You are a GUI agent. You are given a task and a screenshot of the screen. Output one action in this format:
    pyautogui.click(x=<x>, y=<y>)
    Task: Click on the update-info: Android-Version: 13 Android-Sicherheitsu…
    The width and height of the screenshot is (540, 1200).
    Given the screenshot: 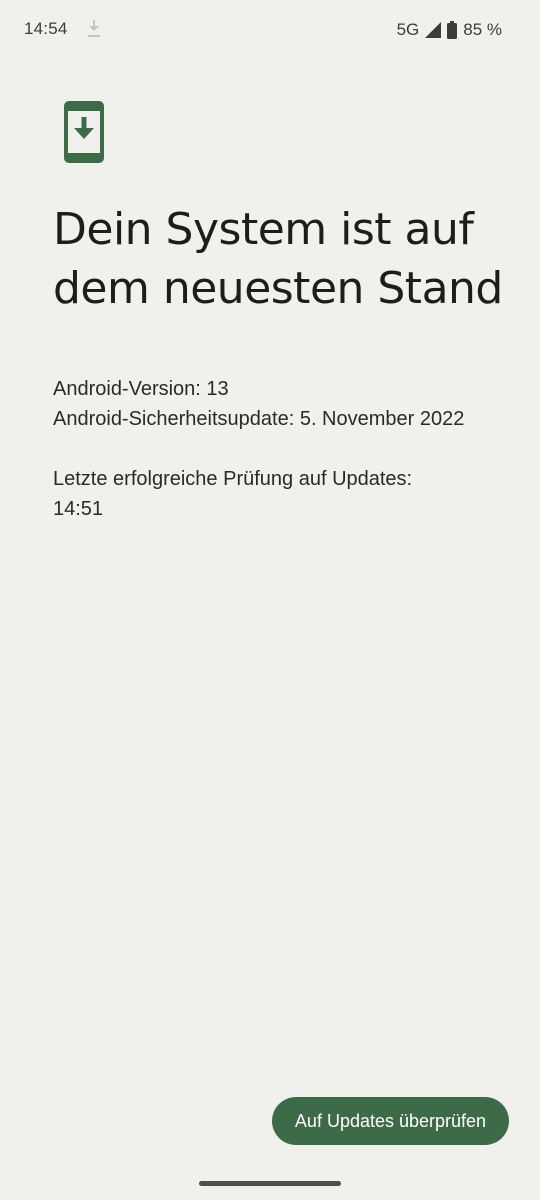 What is the action you would take?
    pyautogui.click(x=283, y=449)
    